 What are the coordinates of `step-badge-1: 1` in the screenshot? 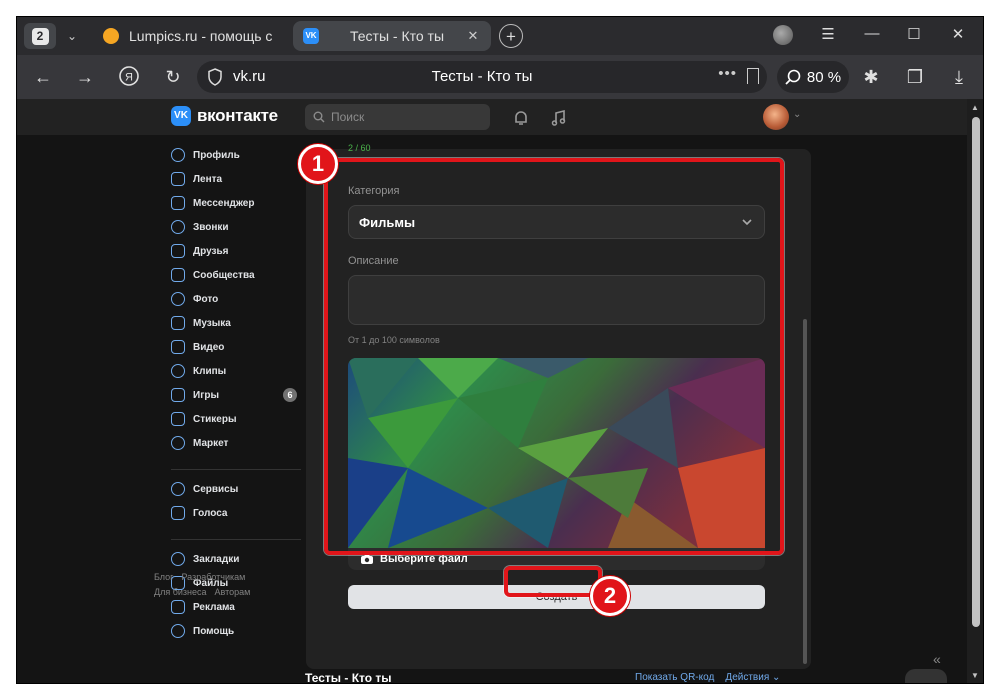 It's located at (318, 164).